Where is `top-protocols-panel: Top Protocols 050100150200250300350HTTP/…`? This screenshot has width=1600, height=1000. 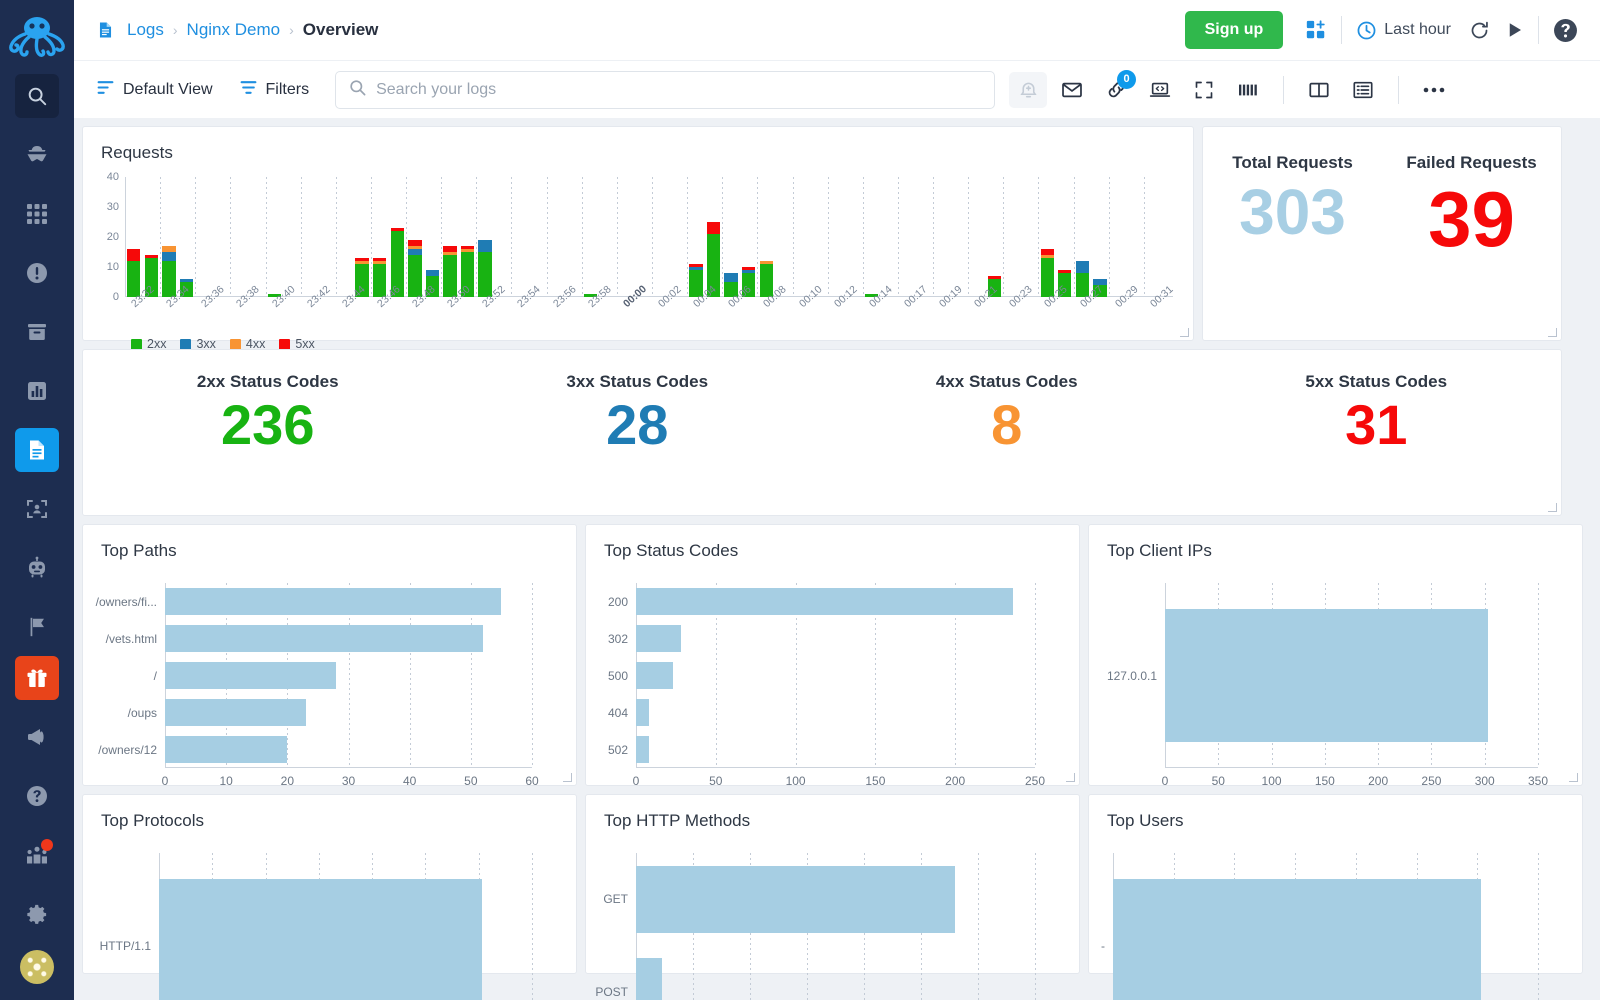
top-protocols-panel: Top Protocols 050100150200250300350HTTP/… is located at coordinates (329, 897).